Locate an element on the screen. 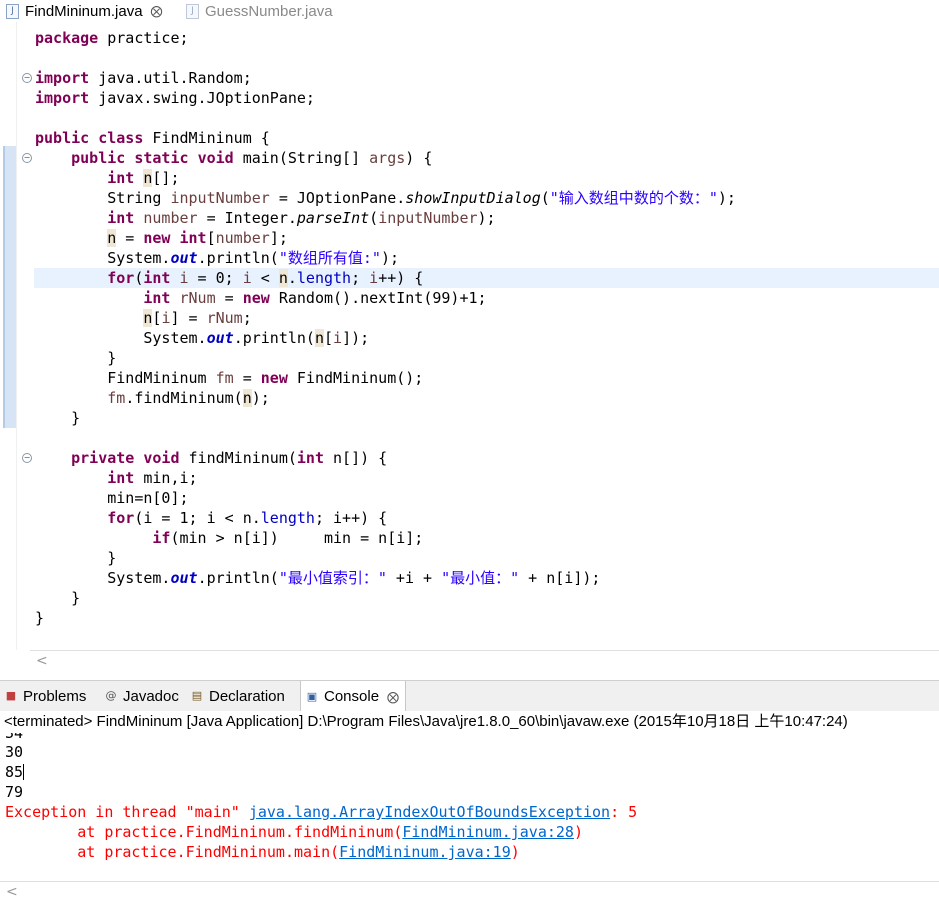 Image resolution: width=939 pixels, height=904 pixels. code-line-30: } is located at coordinates (40, 618).